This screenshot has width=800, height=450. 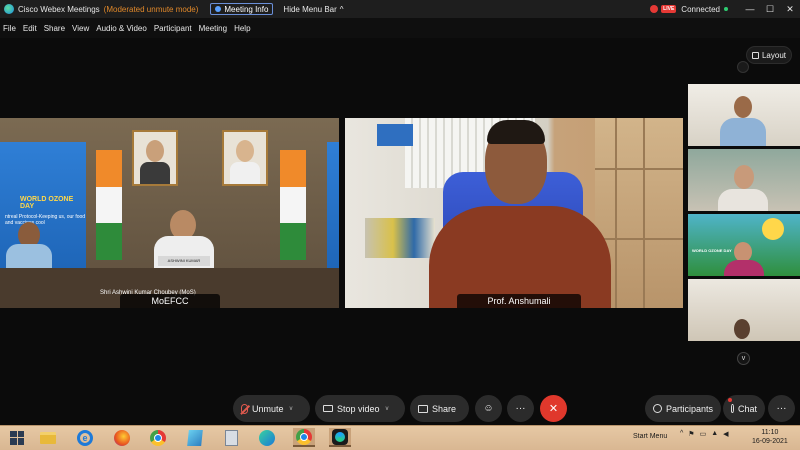 What do you see at coordinates (400, 238) in the screenshot?
I see `desk-items` at bounding box center [400, 238].